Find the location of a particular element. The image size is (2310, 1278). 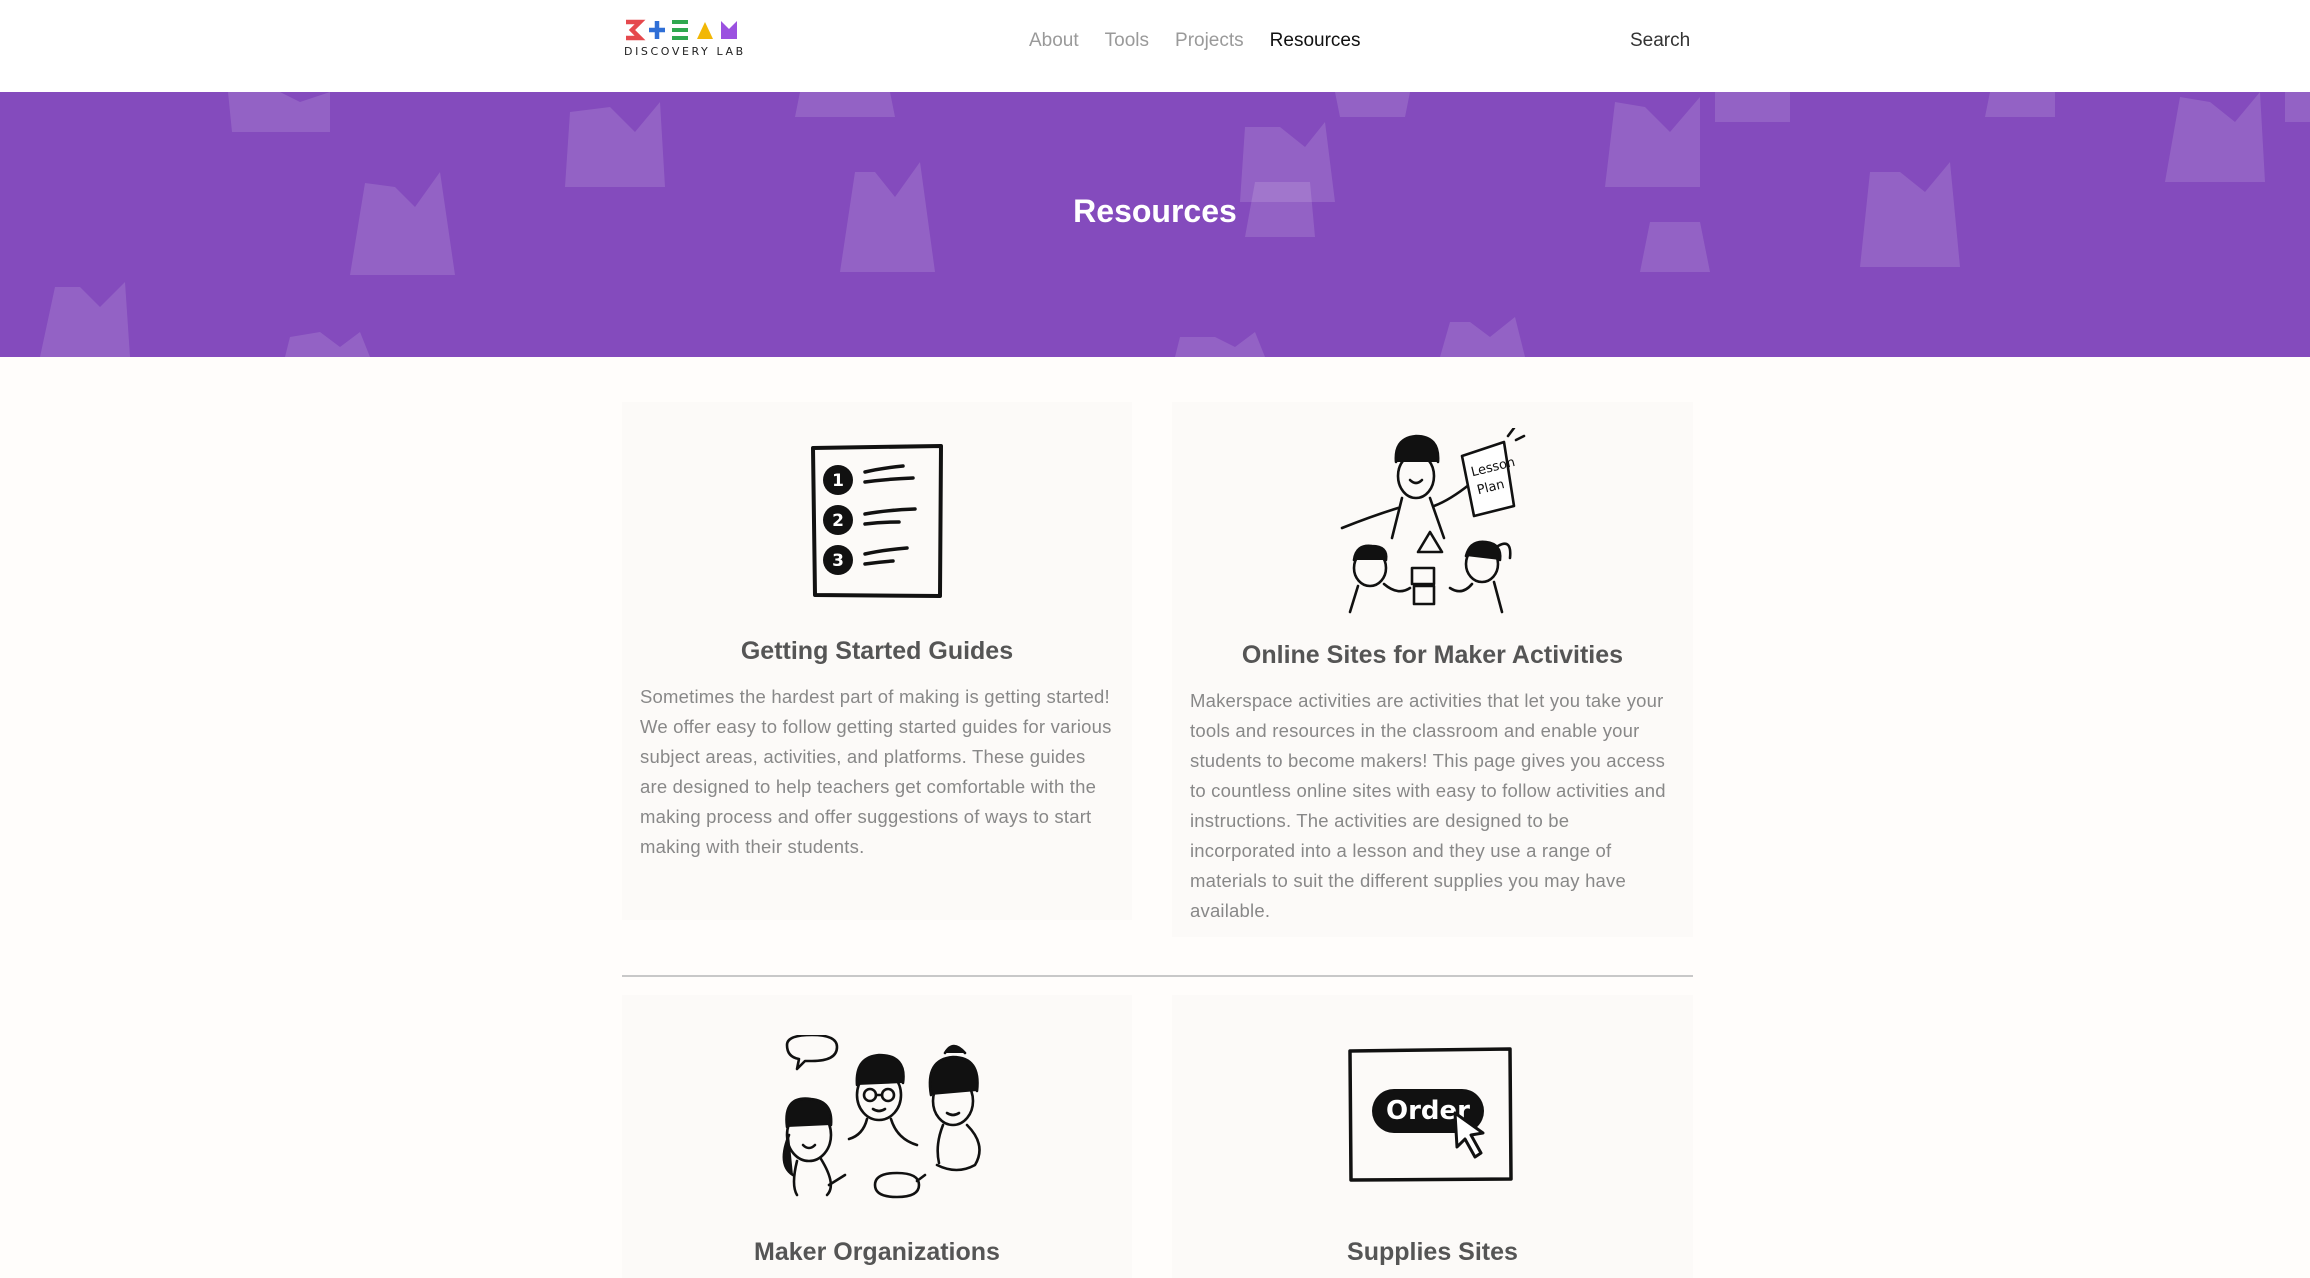

teacher-students-icon: Lesson Plan is located at coordinates (1433, 521).